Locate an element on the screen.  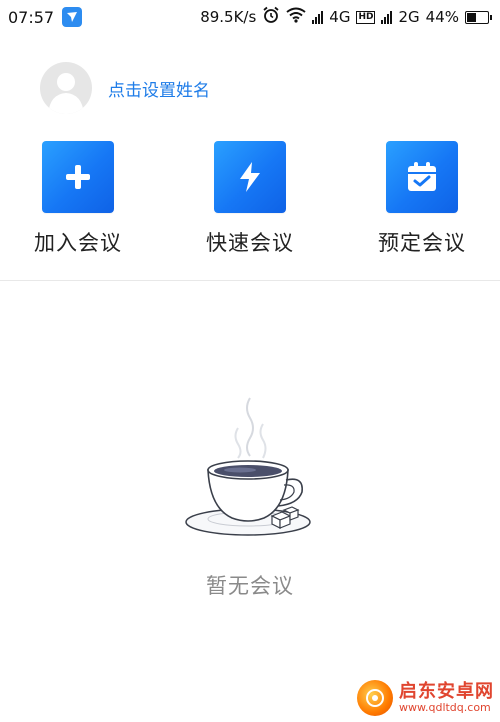
watermark-title: 启东安卓网 is located at coordinates (446, 692).